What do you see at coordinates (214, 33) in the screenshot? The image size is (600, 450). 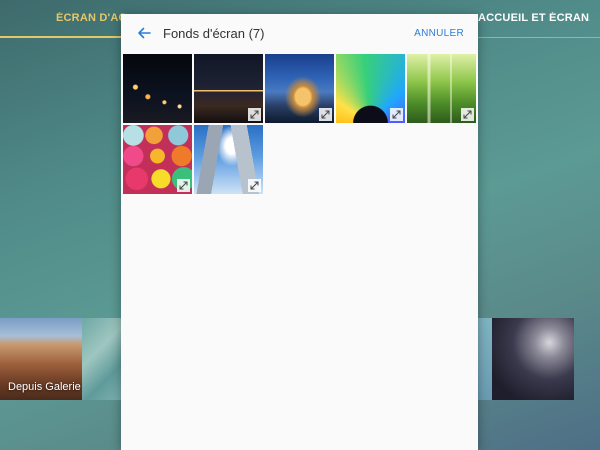 I see `dialog-title: Fonds d'écran (7)` at bounding box center [214, 33].